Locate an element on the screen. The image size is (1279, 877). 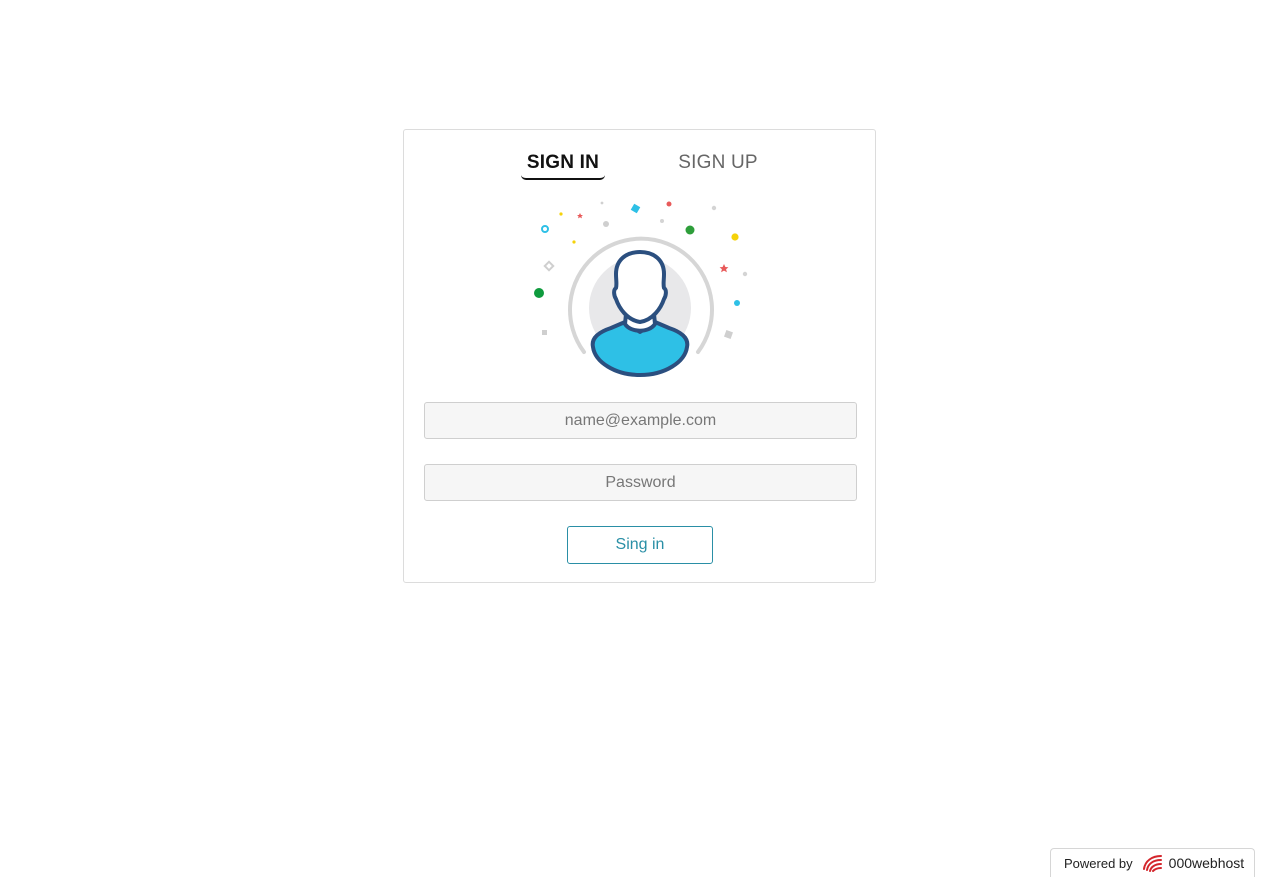
powered-by-badge: Powered by 000webhost is located at coordinates (1152, 862).